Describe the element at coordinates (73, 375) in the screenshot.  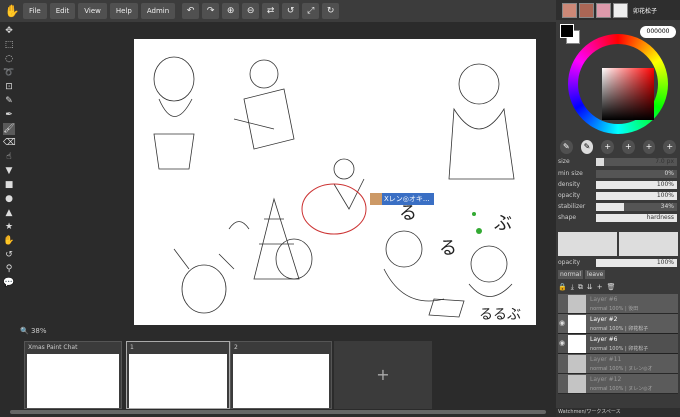
I see `panel-card: Xmas Paint Chat` at that location.